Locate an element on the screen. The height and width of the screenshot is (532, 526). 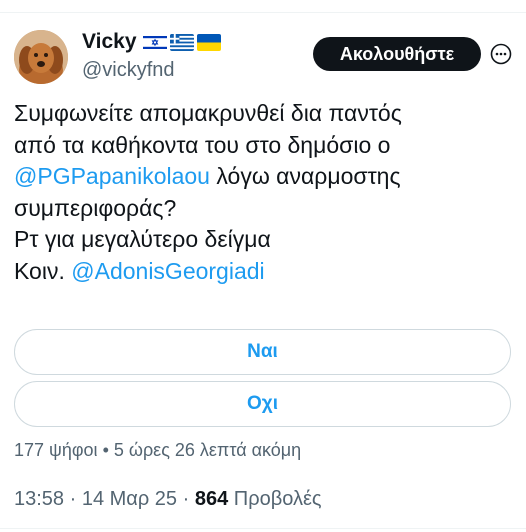
flag-emojis is located at coordinates (181, 42).